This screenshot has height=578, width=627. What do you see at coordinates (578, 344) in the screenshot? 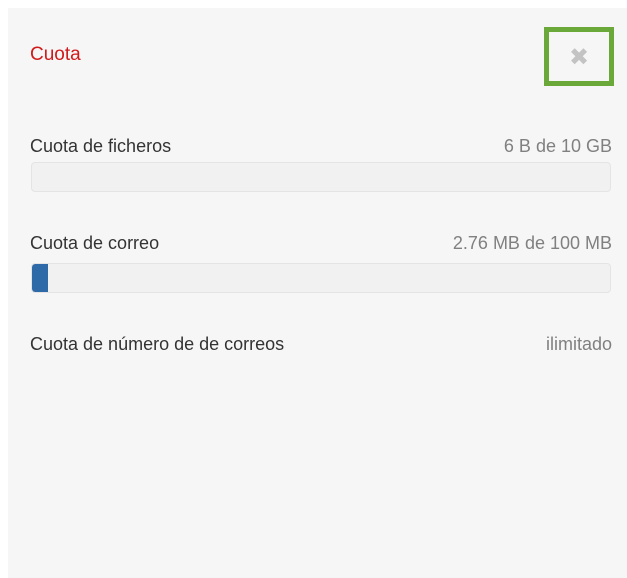
I see `mail-count-quota-value: ilimitado` at bounding box center [578, 344].